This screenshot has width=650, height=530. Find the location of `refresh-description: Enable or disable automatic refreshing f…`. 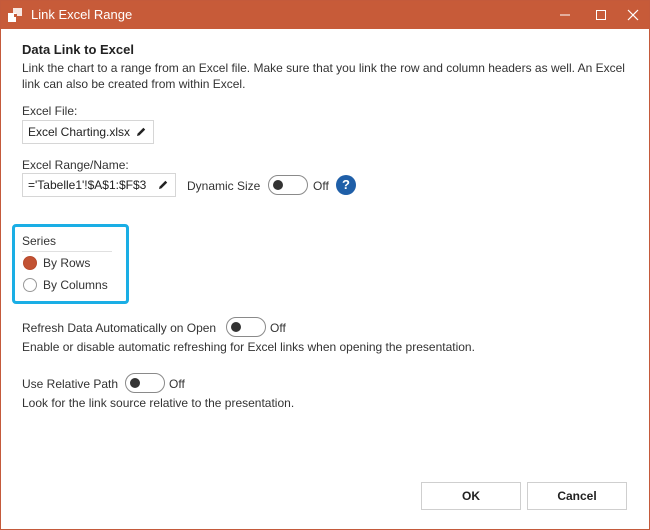

refresh-description: Enable or disable automatic refreshing f… is located at coordinates (248, 347).